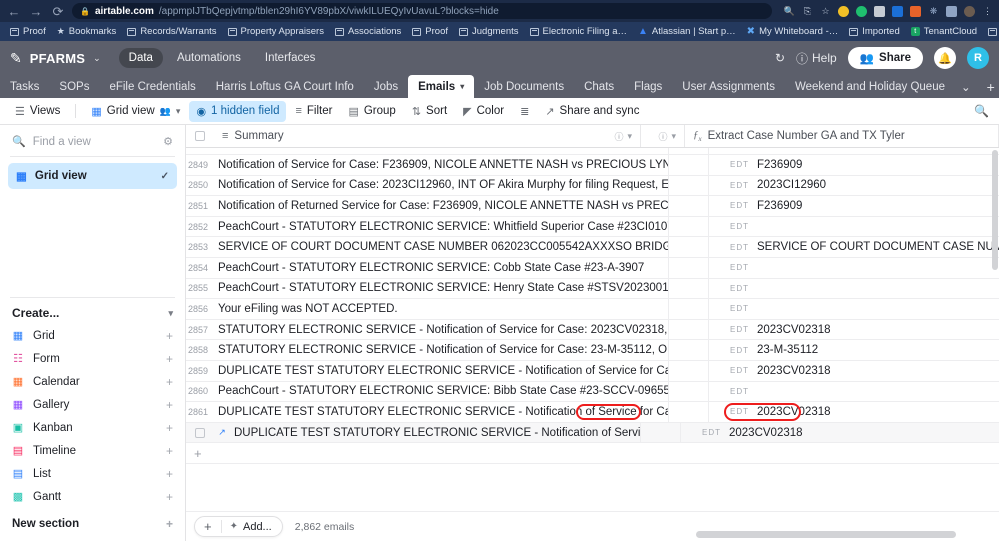 The width and height of the screenshot is (999, 541). What do you see at coordinates (728, 86) in the screenshot?
I see `tab-user-assignments: User Assignments` at bounding box center [728, 86].